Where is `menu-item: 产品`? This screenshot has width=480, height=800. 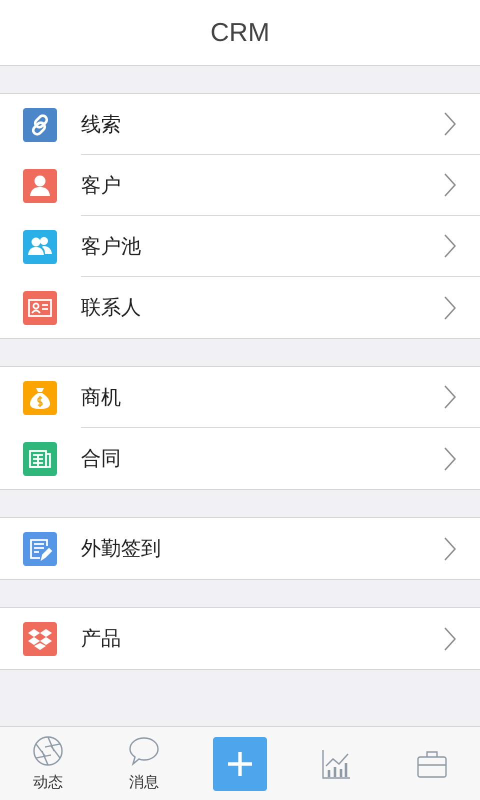
menu-item: 产品 is located at coordinates (240, 638).